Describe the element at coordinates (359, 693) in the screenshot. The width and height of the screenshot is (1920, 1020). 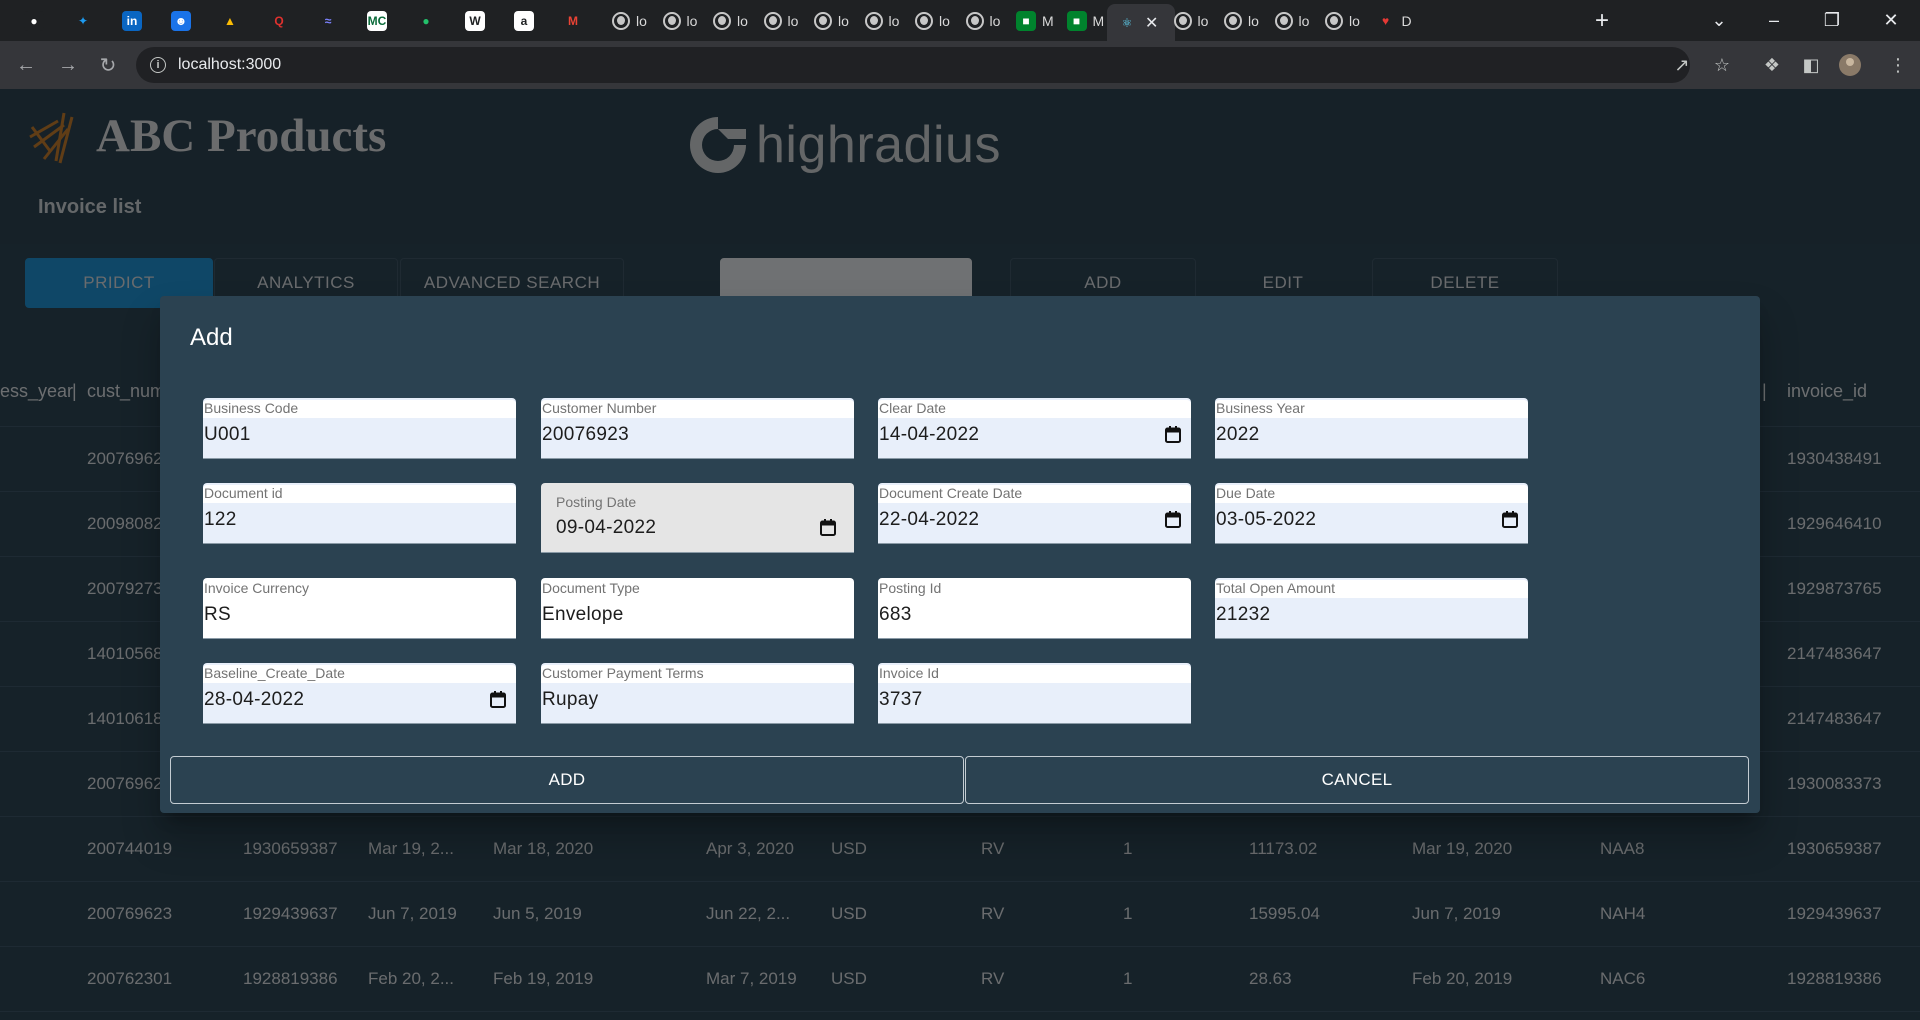
I see `baseline-create-date-field: Baseline_Create_Date 28-04-2022` at that location.